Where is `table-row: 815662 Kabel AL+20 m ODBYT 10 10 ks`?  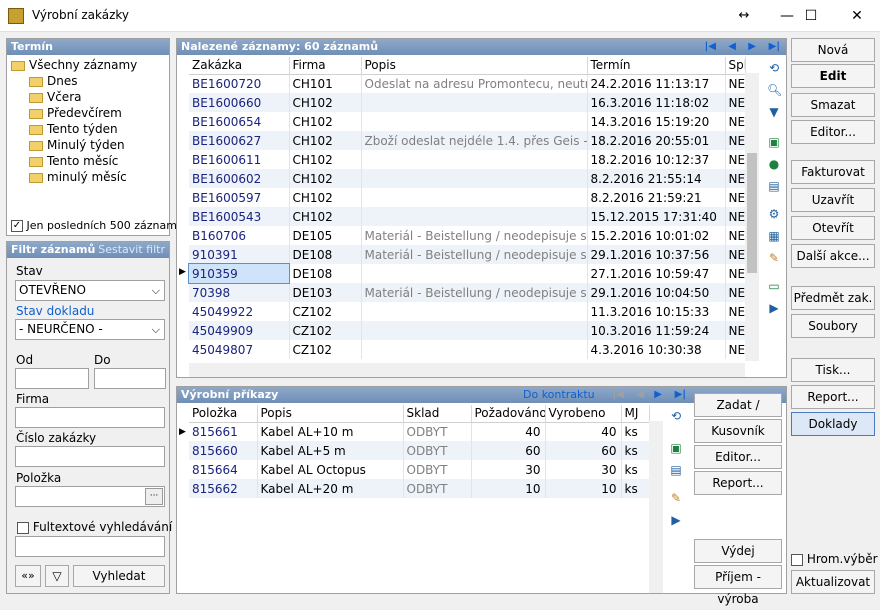 table-row: 815662 Kabel AL+20 m ODBYT 10 10 ks is located at coordinates (419, 488).